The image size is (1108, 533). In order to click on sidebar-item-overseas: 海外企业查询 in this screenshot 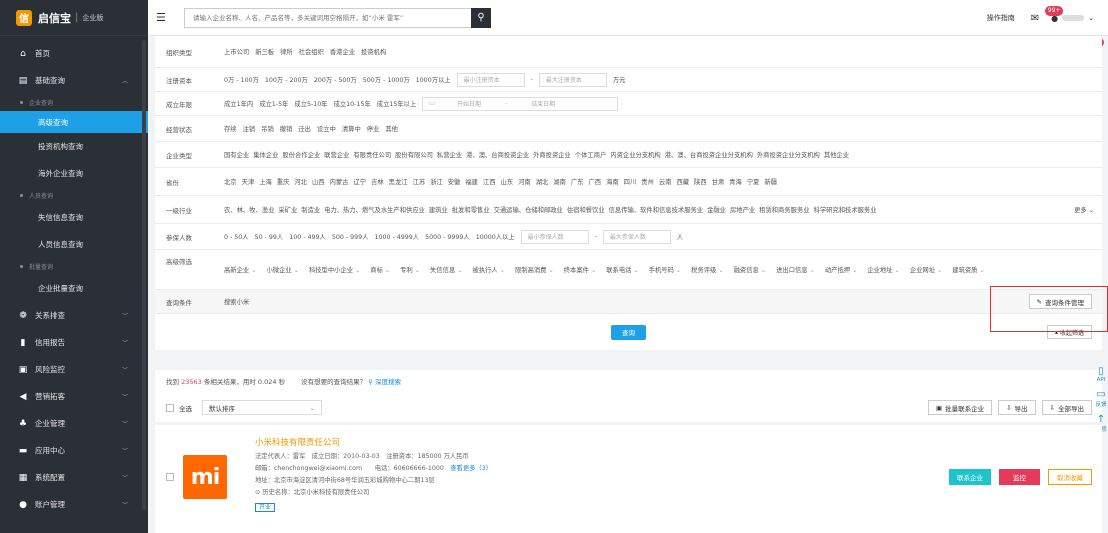, I will do `click(74, 173)`.